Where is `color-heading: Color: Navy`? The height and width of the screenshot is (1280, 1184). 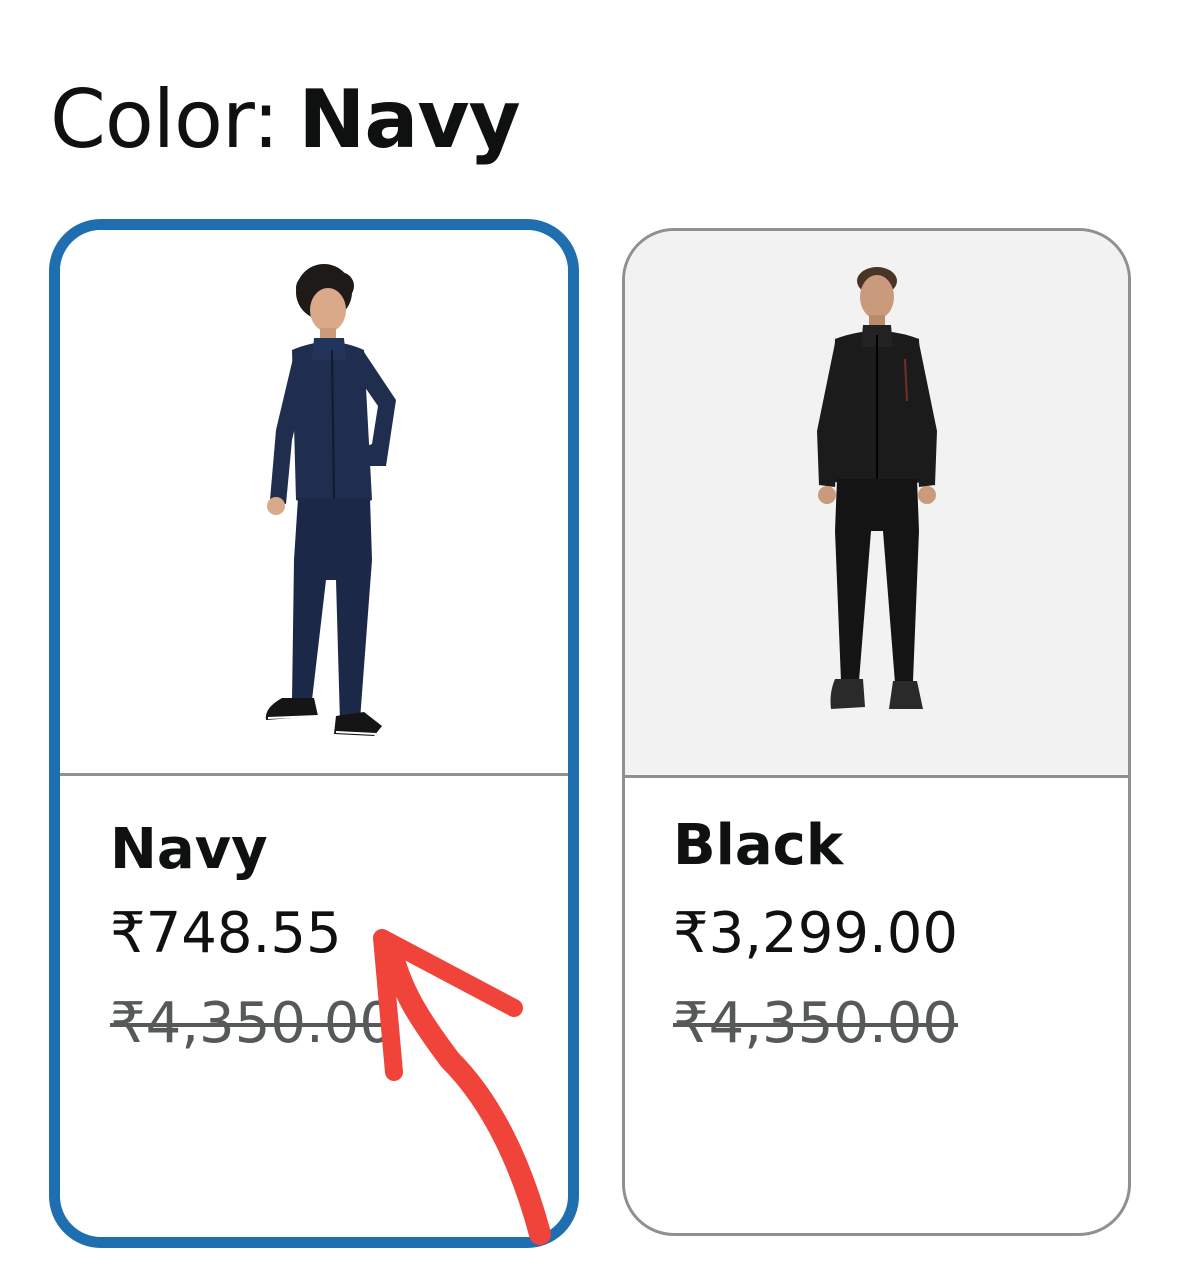
color-heading: Color: Navy is located at coordinates (285, 120).